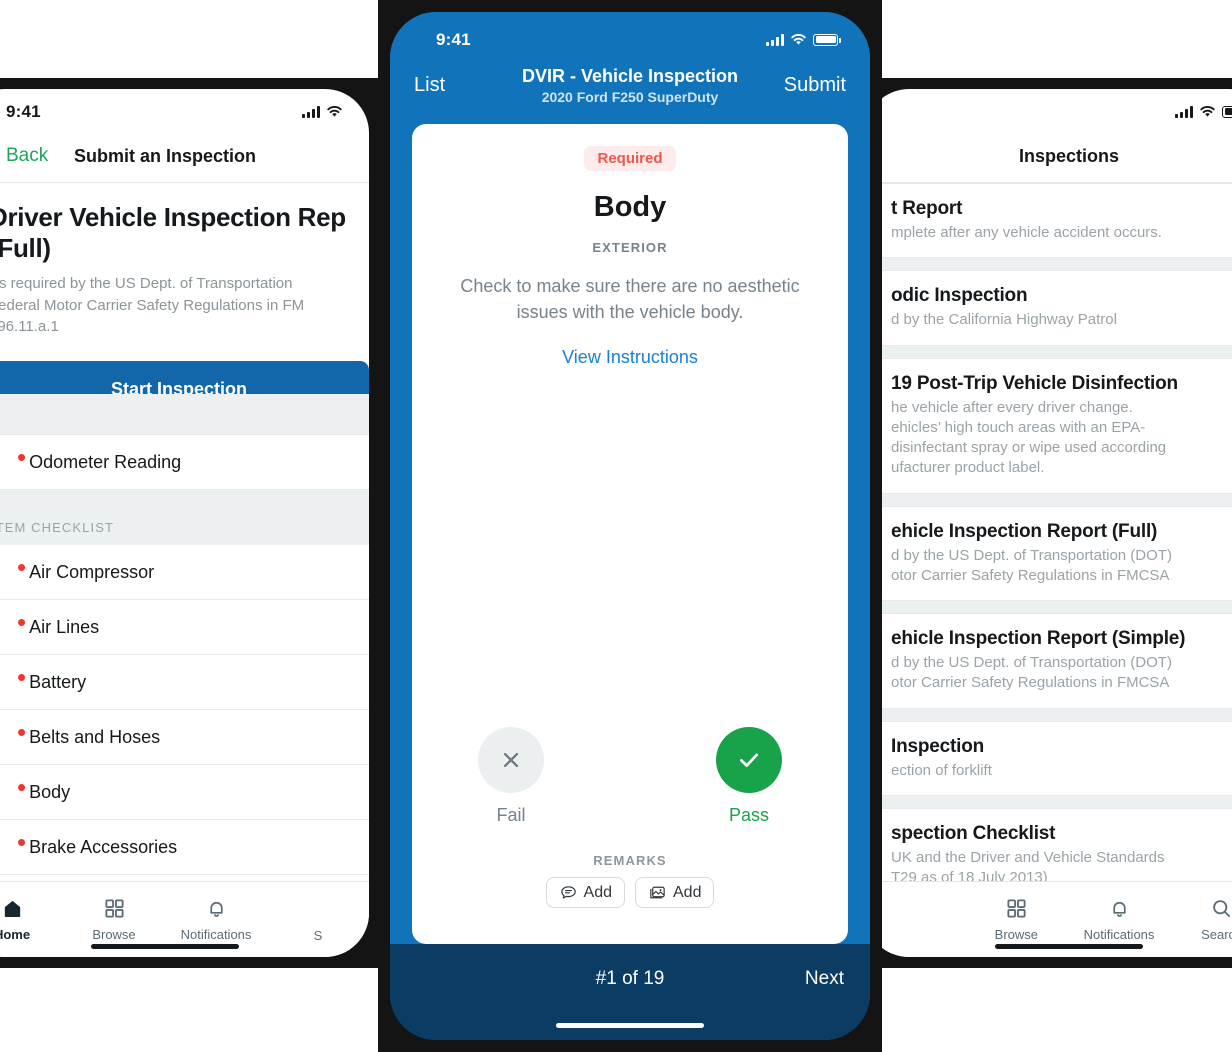 This screenshot has height=1052, width=1232. What do you see at coordinates (1061, 771) in the screenshot?
I see `inspection-item-description: ection of forklift` at bounding box center [1061, 771].